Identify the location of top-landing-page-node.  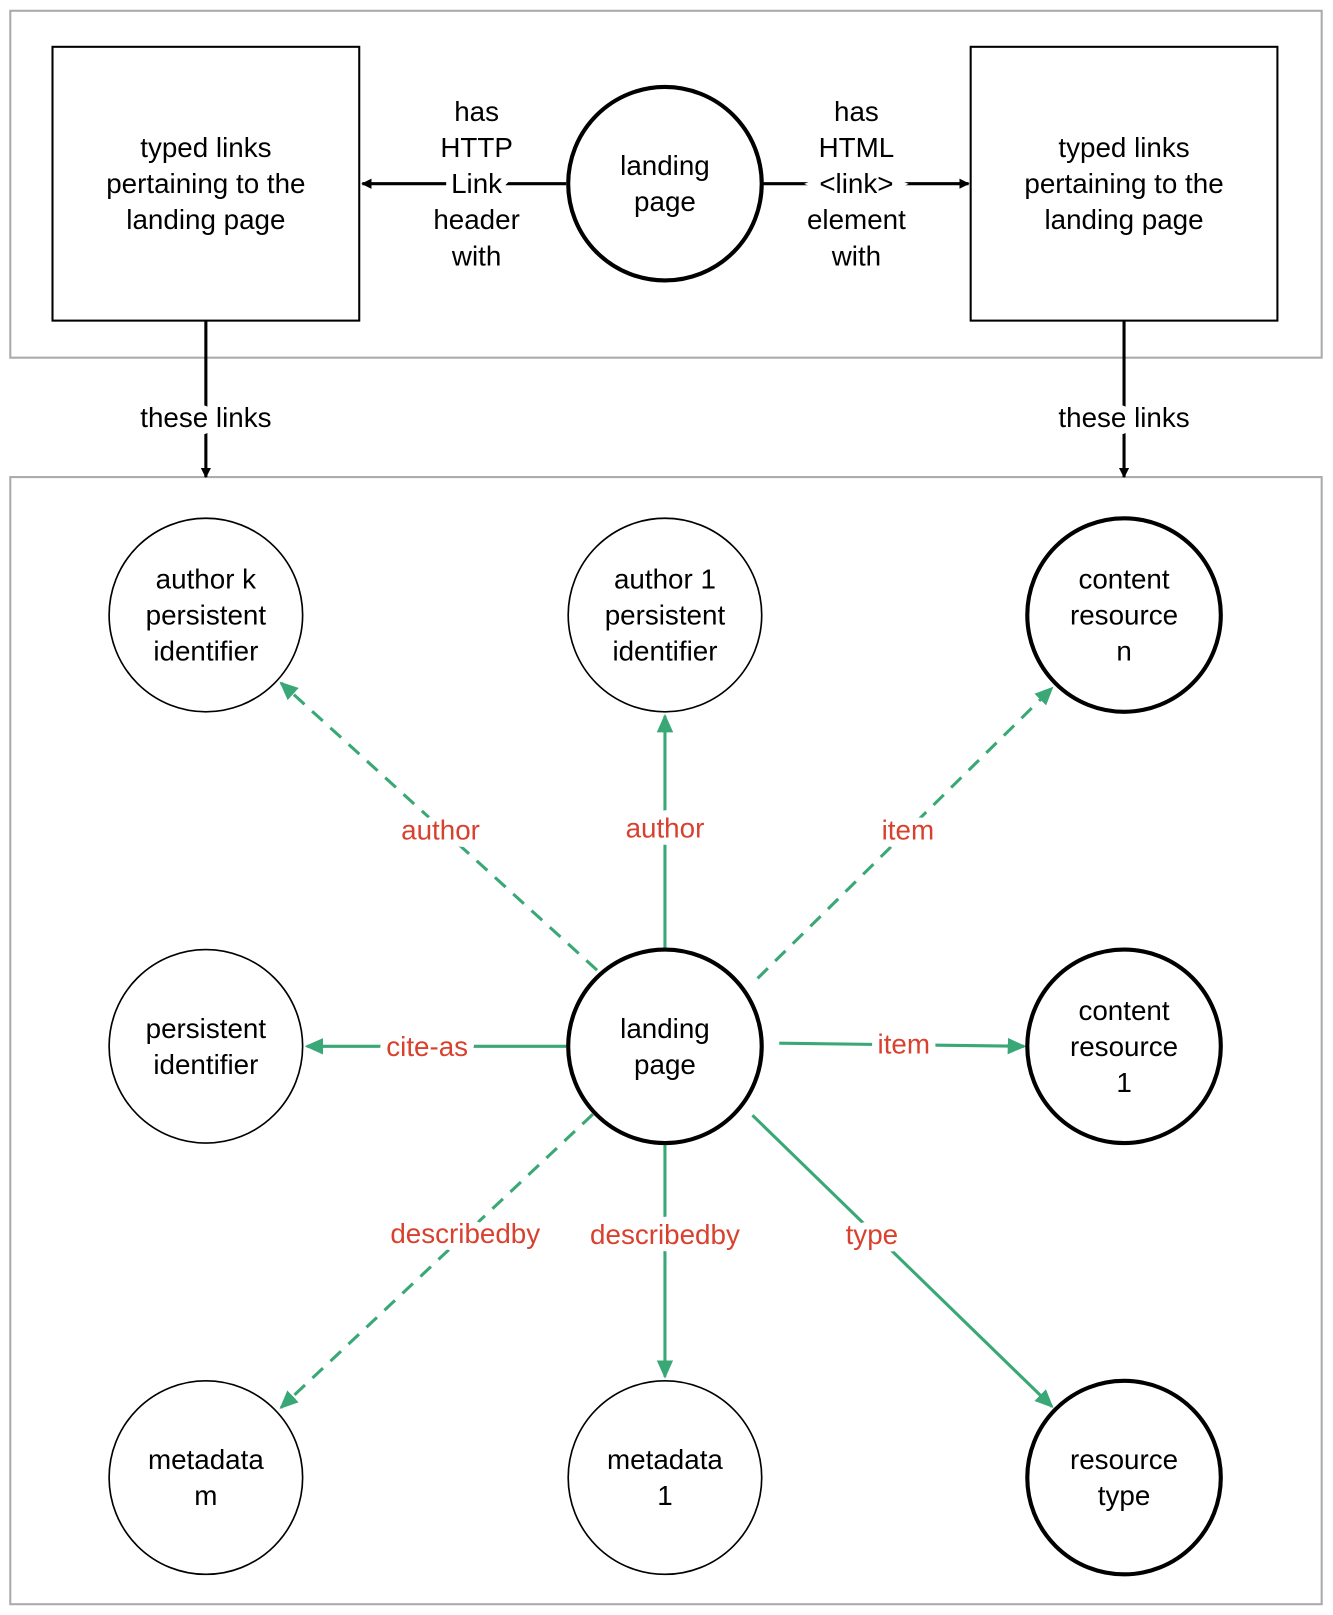
(665, 183).